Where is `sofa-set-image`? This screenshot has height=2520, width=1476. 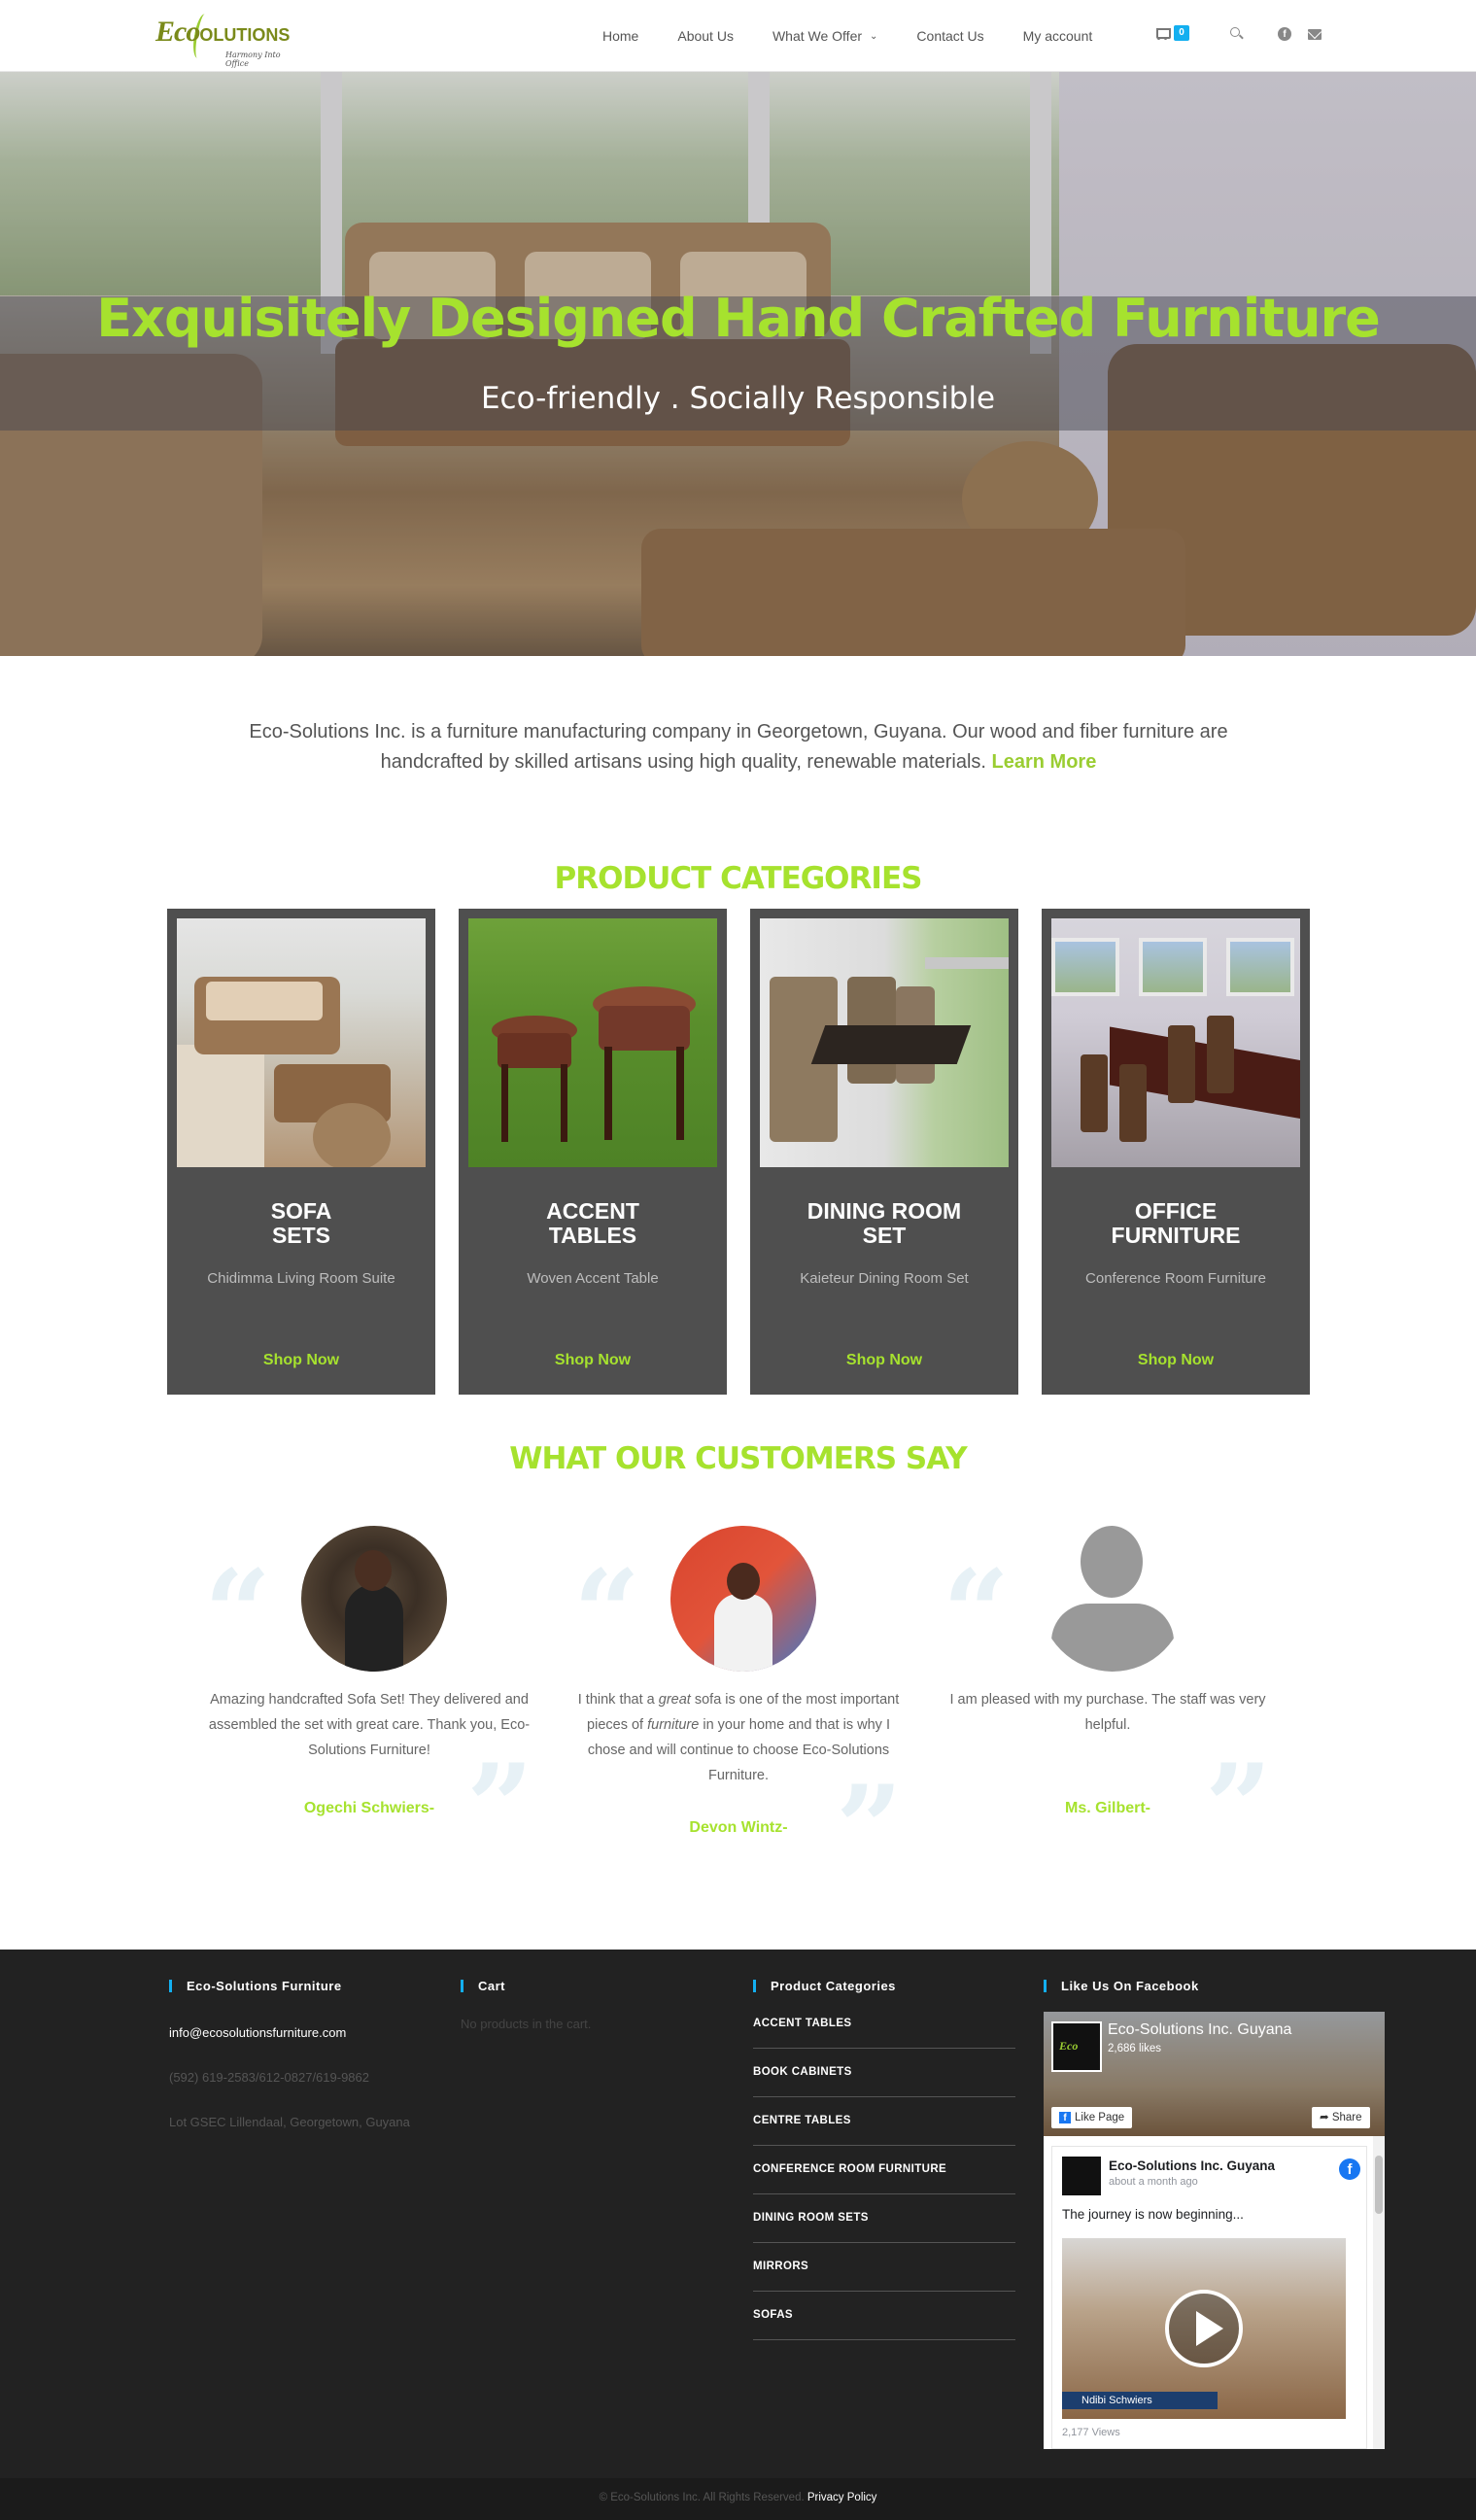 sofa-set-image is located at coordinates (302, 1042).